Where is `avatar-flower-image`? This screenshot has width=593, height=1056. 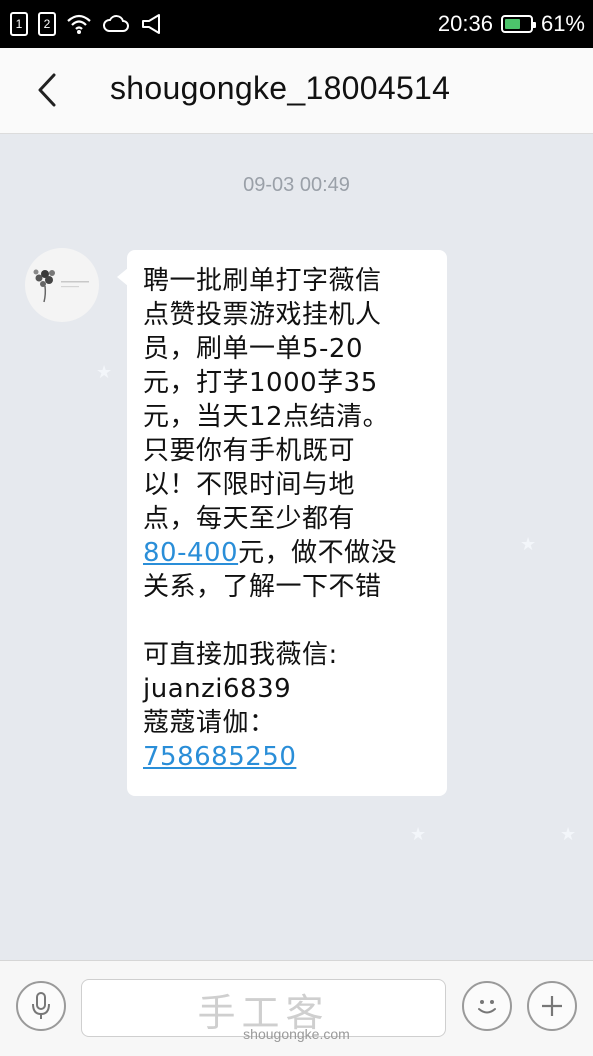 avatar-flower-image is located at coordinates (61, 286).